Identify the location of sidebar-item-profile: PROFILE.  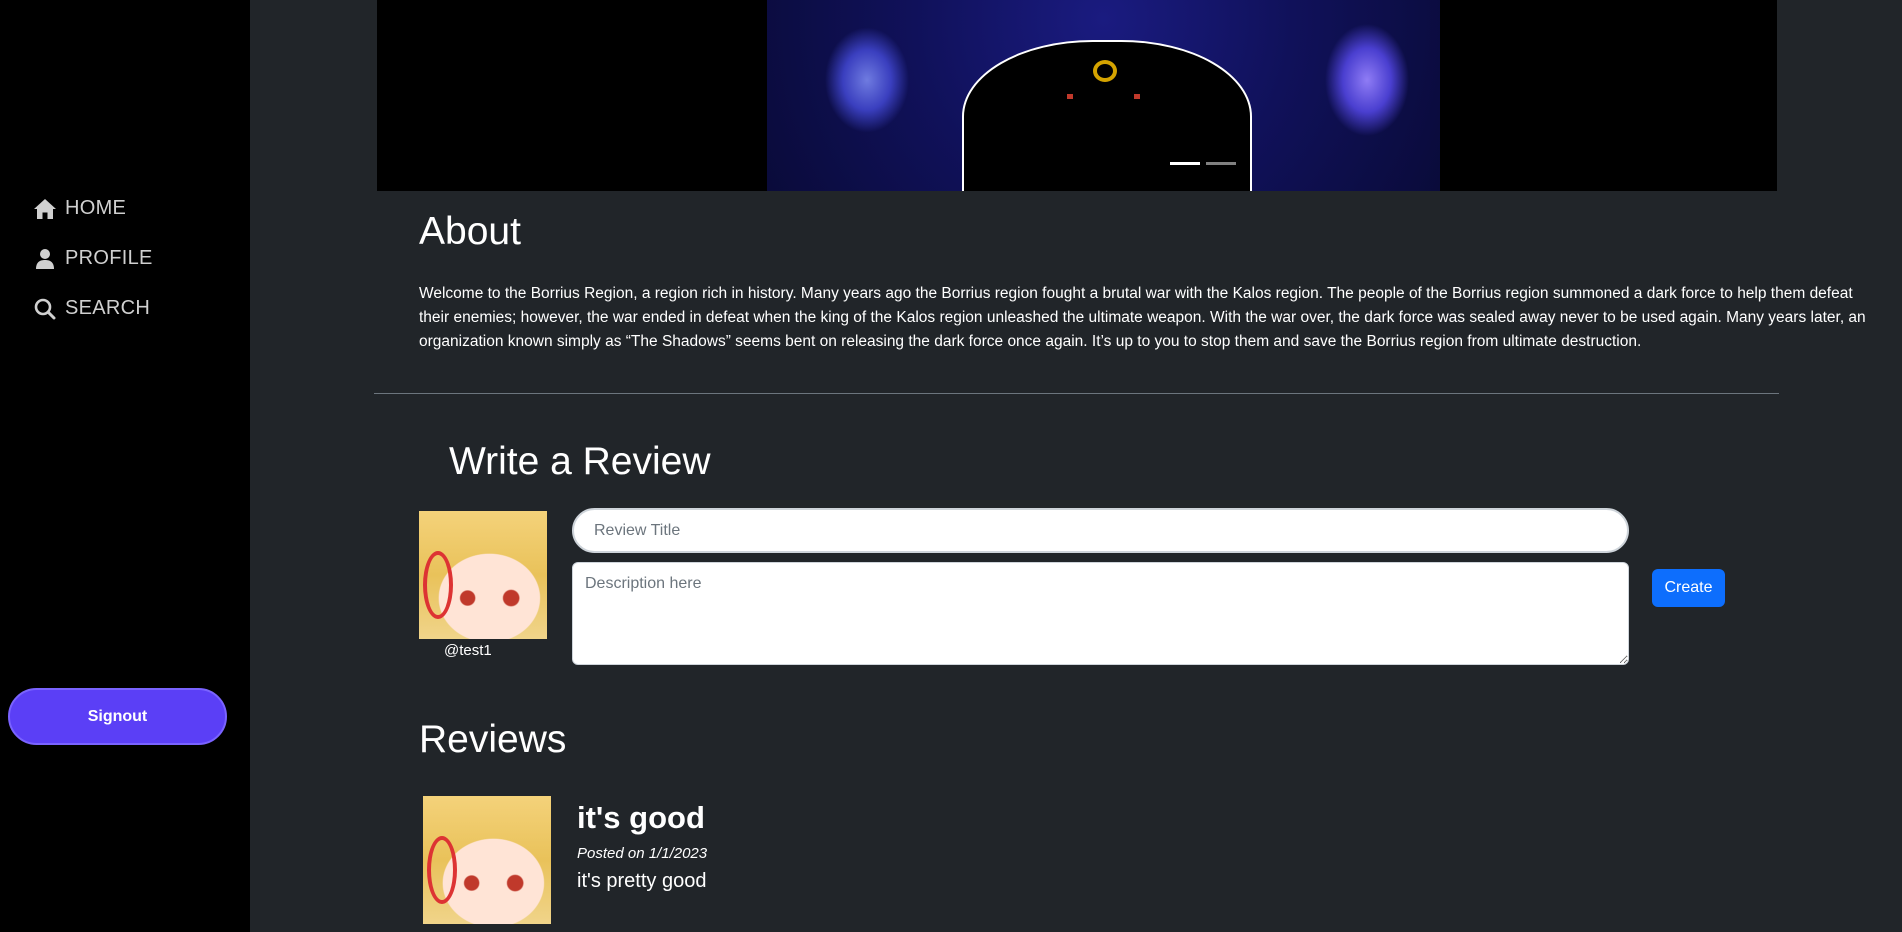
(93, 258).